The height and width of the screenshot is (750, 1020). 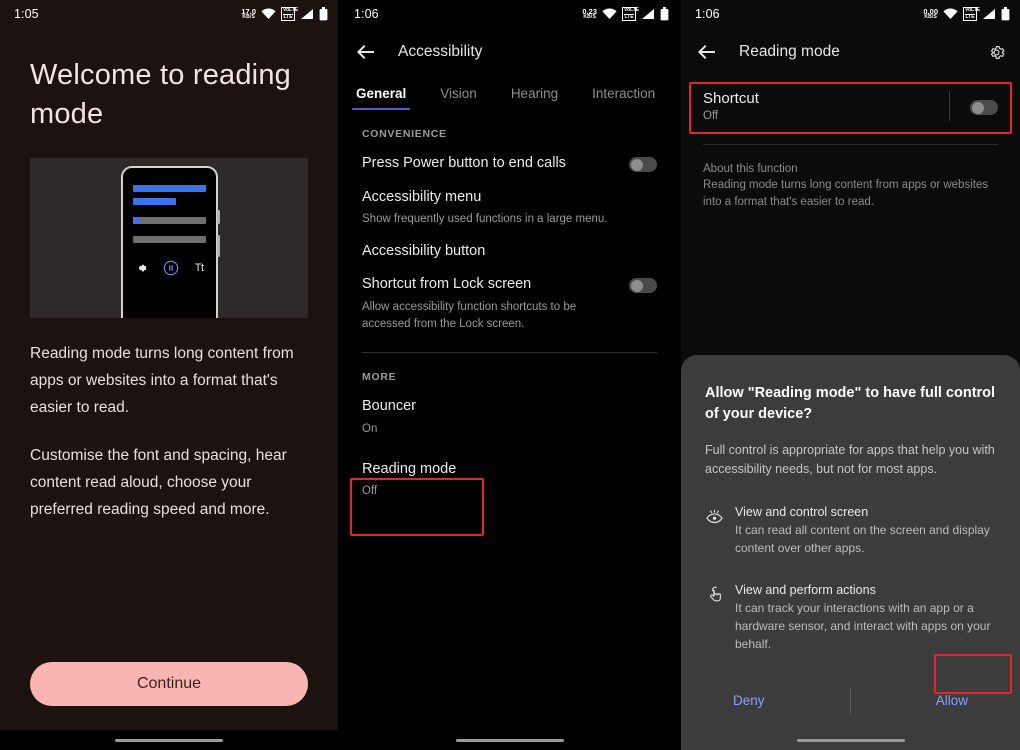 What do you see at coordinates (826, 106) in the screenshot?
I see `row-texts: Shortcut Off` at bounding box center [826, 106].